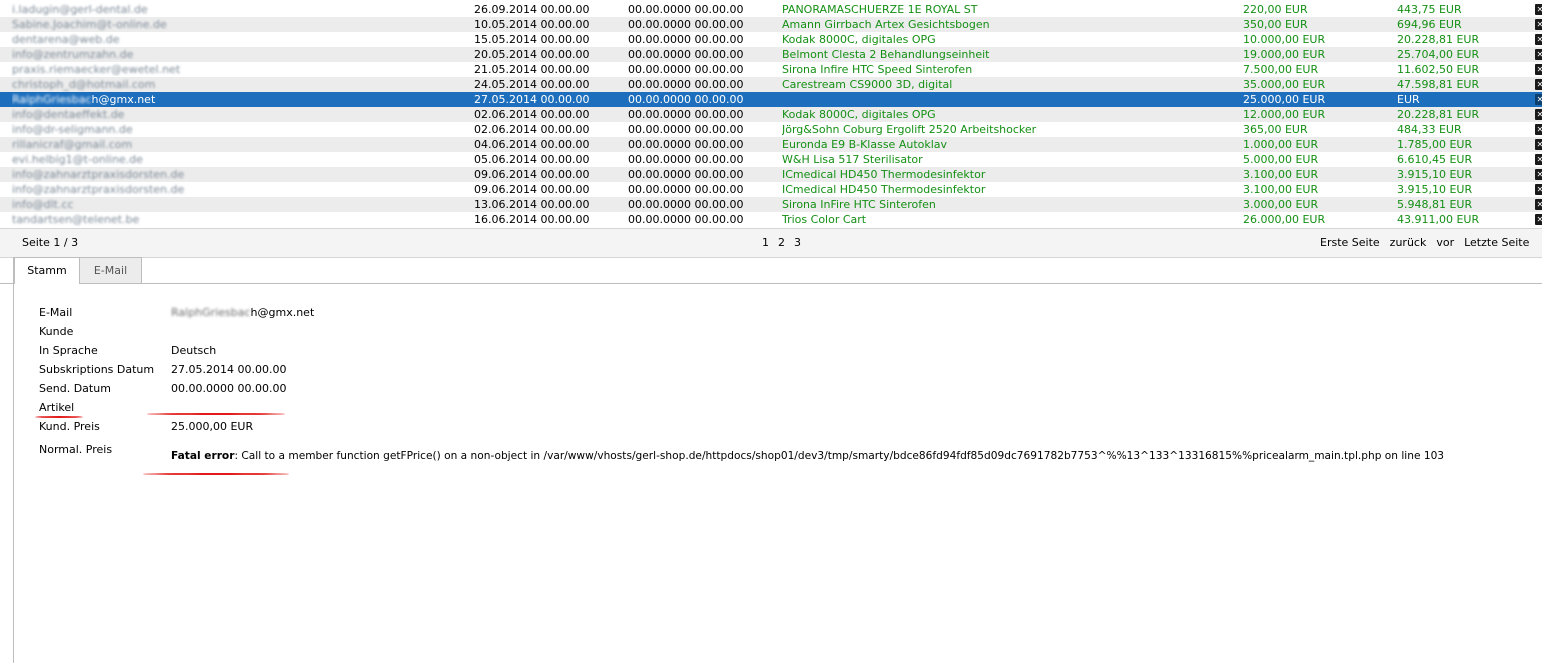  Describe the element at coordinates (532, 54) in the screenshot. I see `row-subscription-date: 20.05.2014 00.00.00` at that location.